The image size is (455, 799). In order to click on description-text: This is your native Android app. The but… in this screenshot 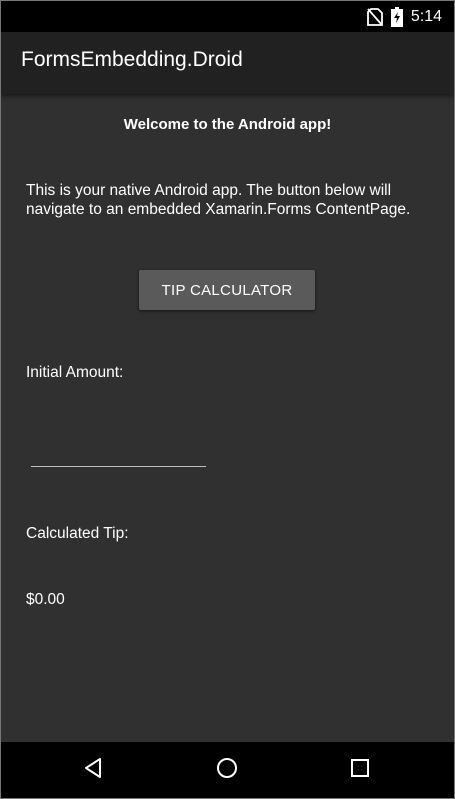, I will do `click(218, 200)`.